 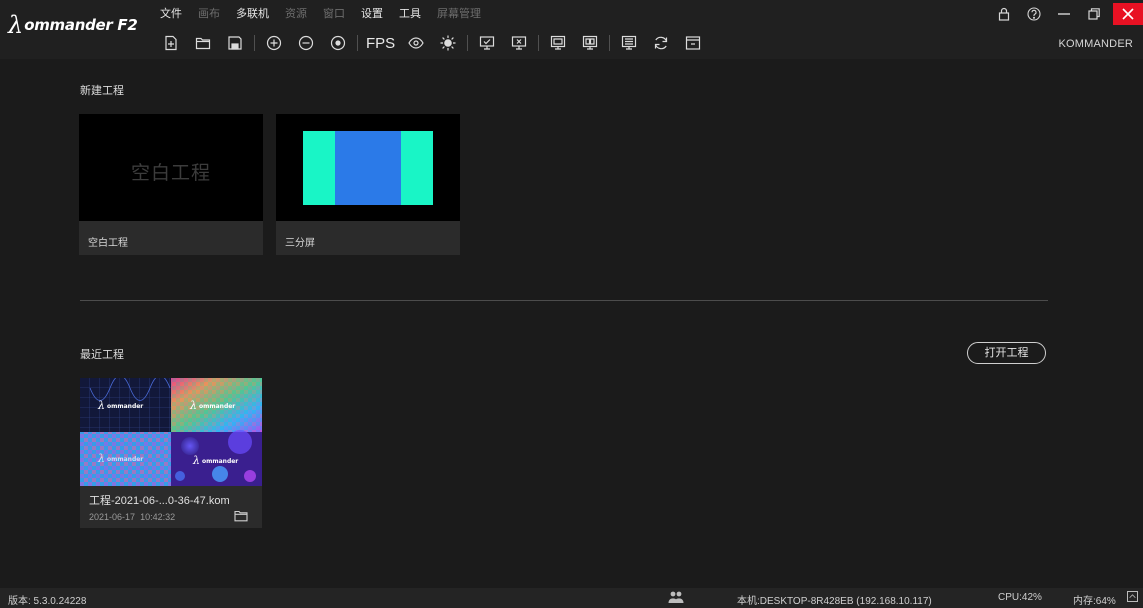 I want to click on monitor-check-icon, so click(x=487, y=43).